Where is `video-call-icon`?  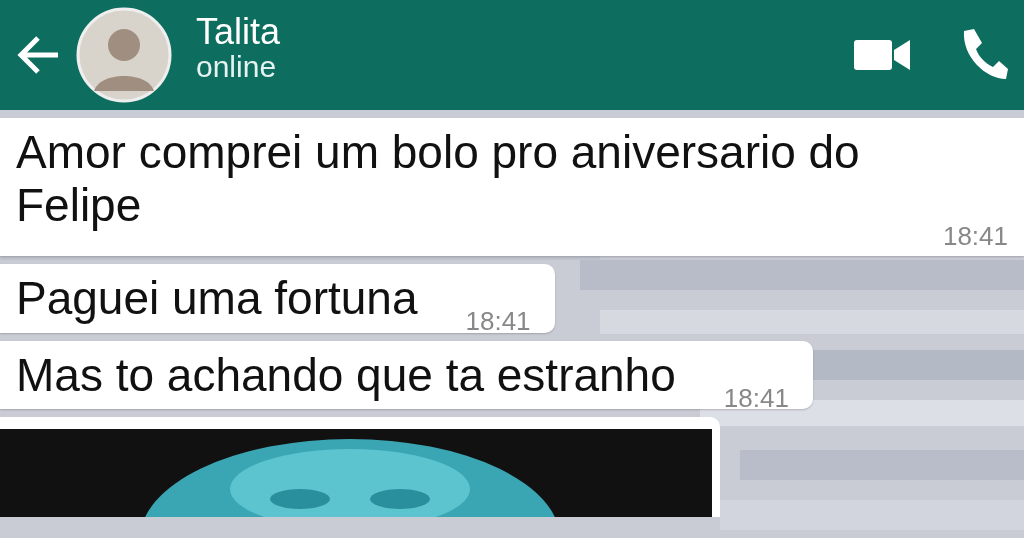
video-call-icon is located at coordinates (882, 55).